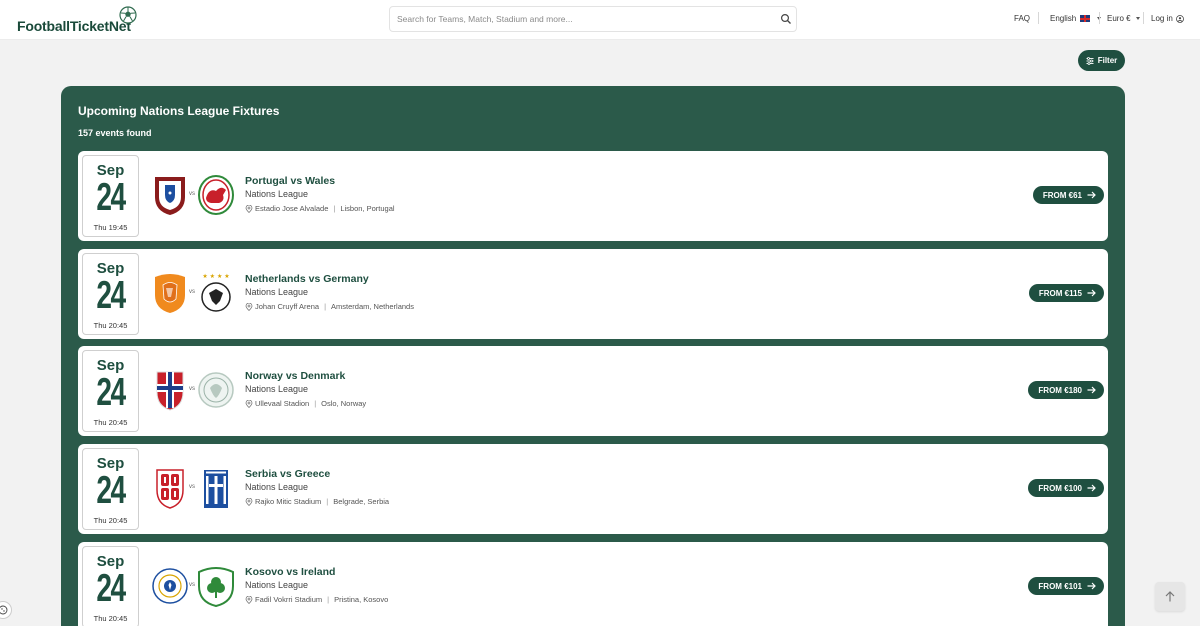 The height and width of the screenshot is (626, 1200). I want to click on netherlands-crest-icon, so click(170, 293).